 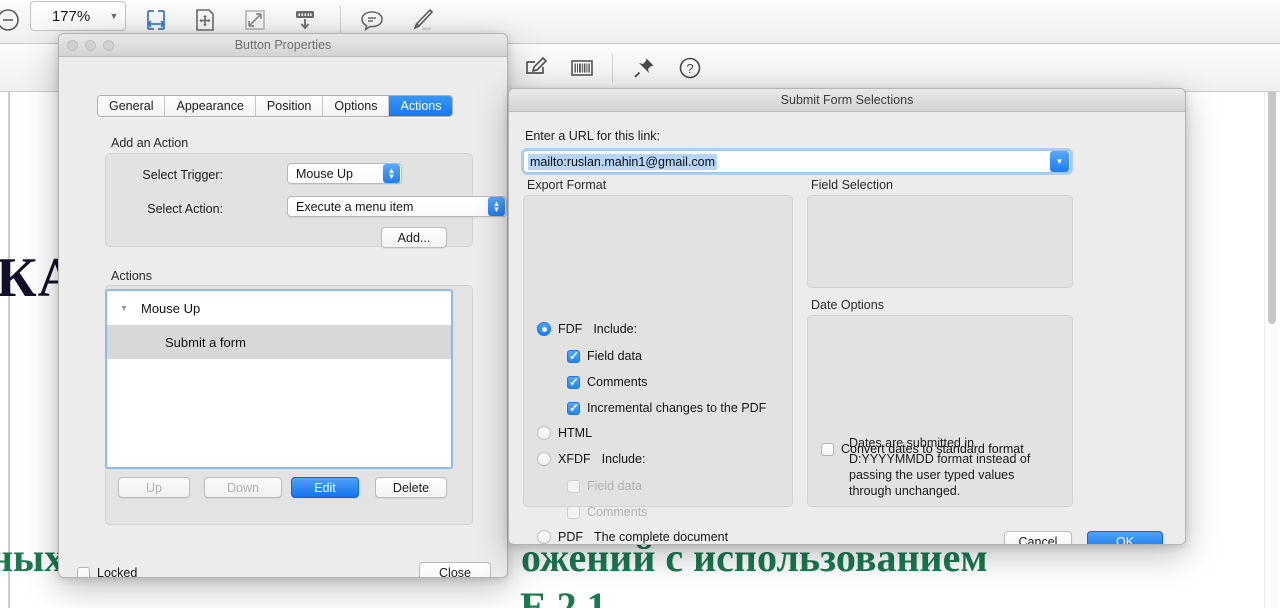 I want to click on zoom-level-combobox: 177% ▼, so click(x=78, y=16).